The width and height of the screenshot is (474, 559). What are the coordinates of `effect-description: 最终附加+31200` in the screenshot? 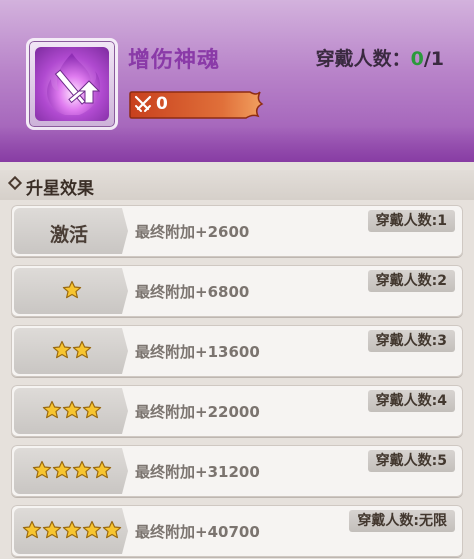 It's located at (197, 472).